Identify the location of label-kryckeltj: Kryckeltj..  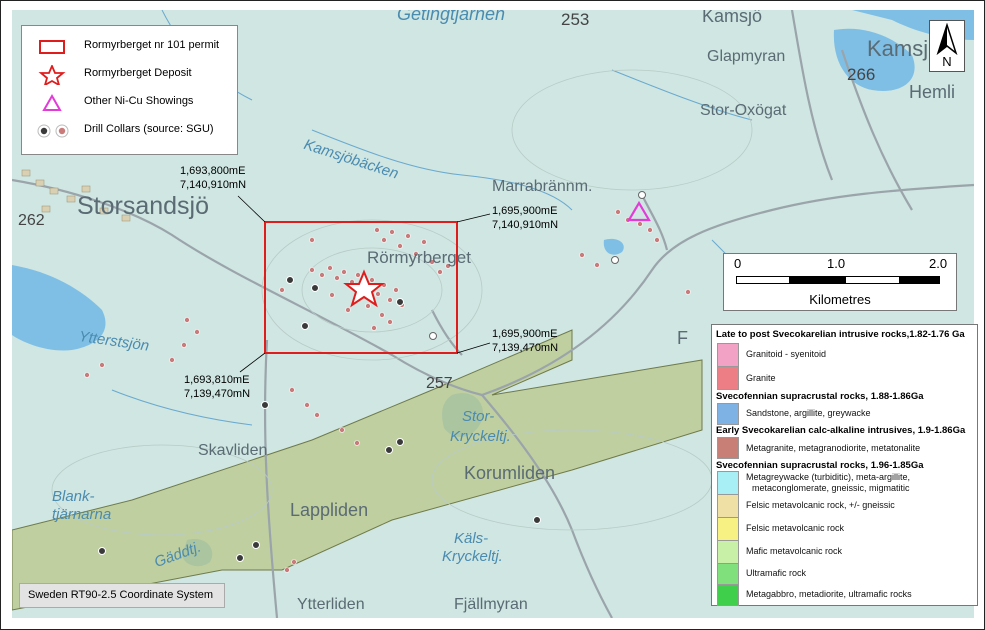
(480, 436).